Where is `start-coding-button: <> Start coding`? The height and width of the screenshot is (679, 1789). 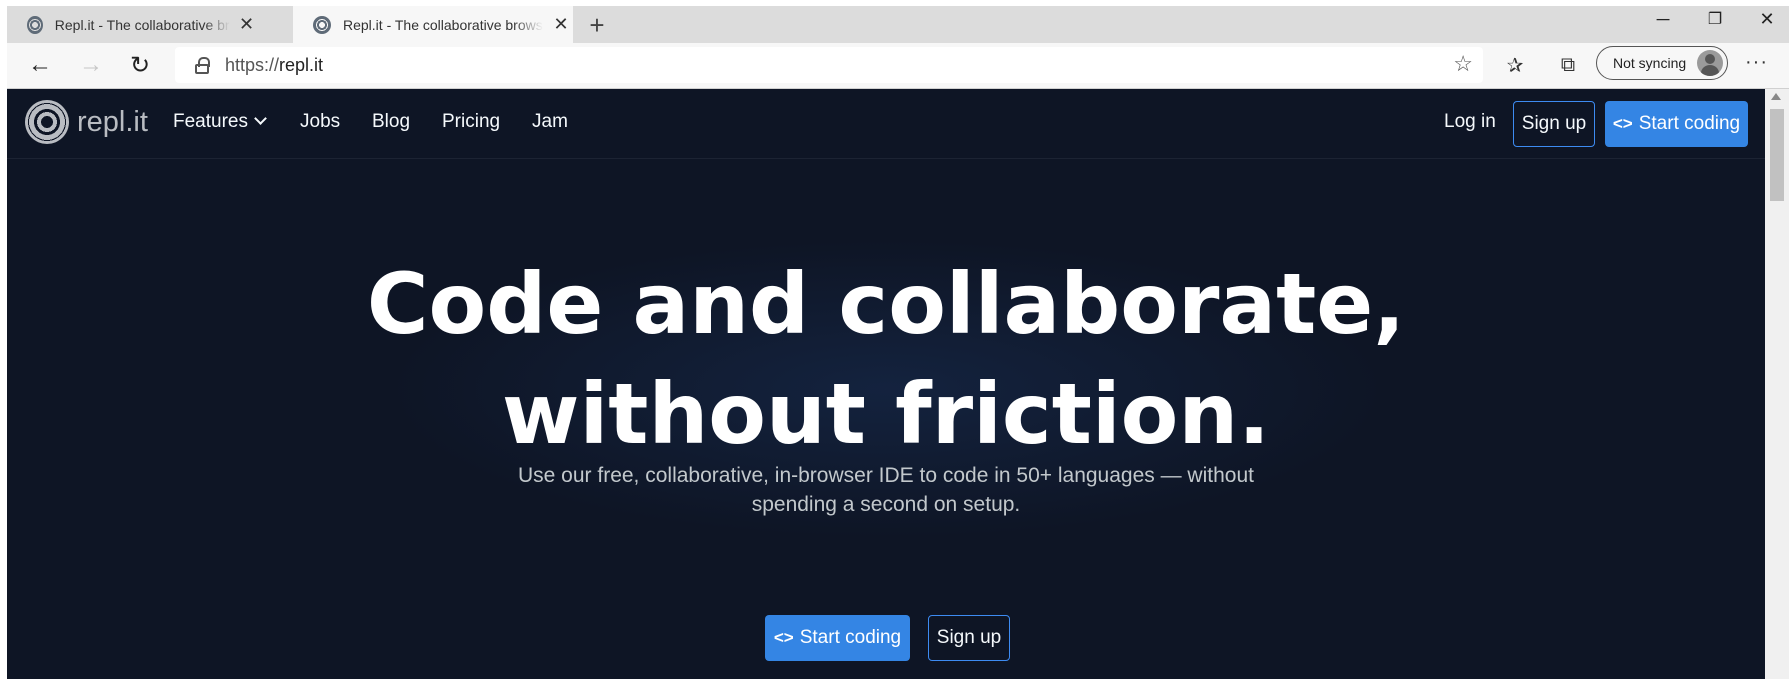
start-coding-button: <> Start coding is located at coordinates (1676, 124).